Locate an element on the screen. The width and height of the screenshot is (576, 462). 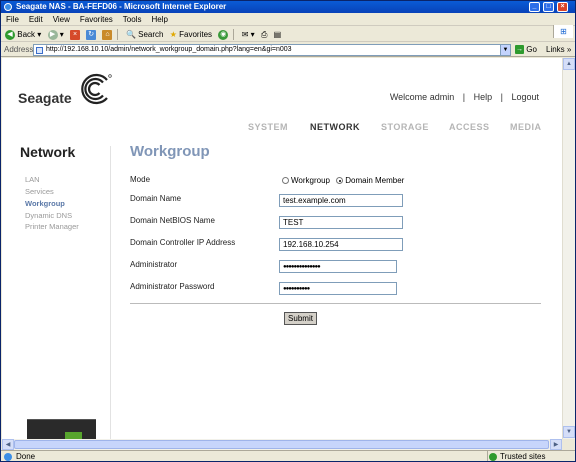
dc-ip-input is located at coordinates (341, 244).